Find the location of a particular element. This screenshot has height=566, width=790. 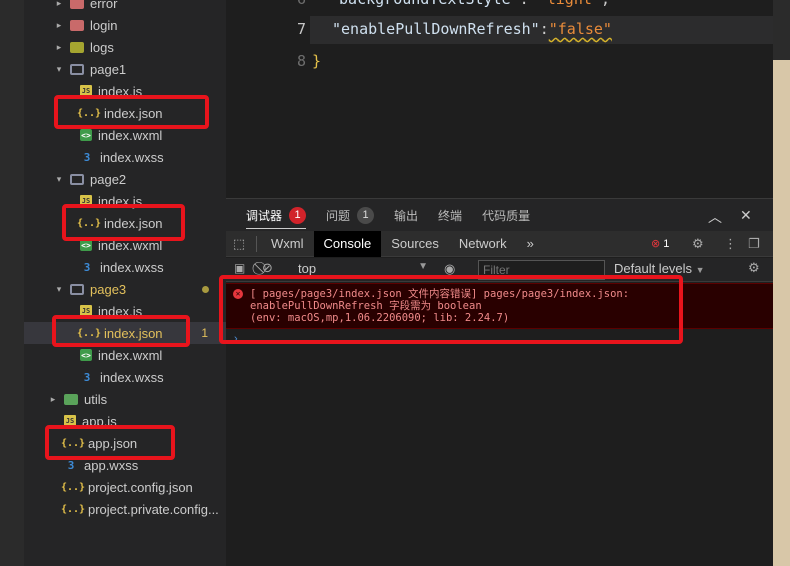

tree-item: ▸ login is located at coordinates (125, 25).